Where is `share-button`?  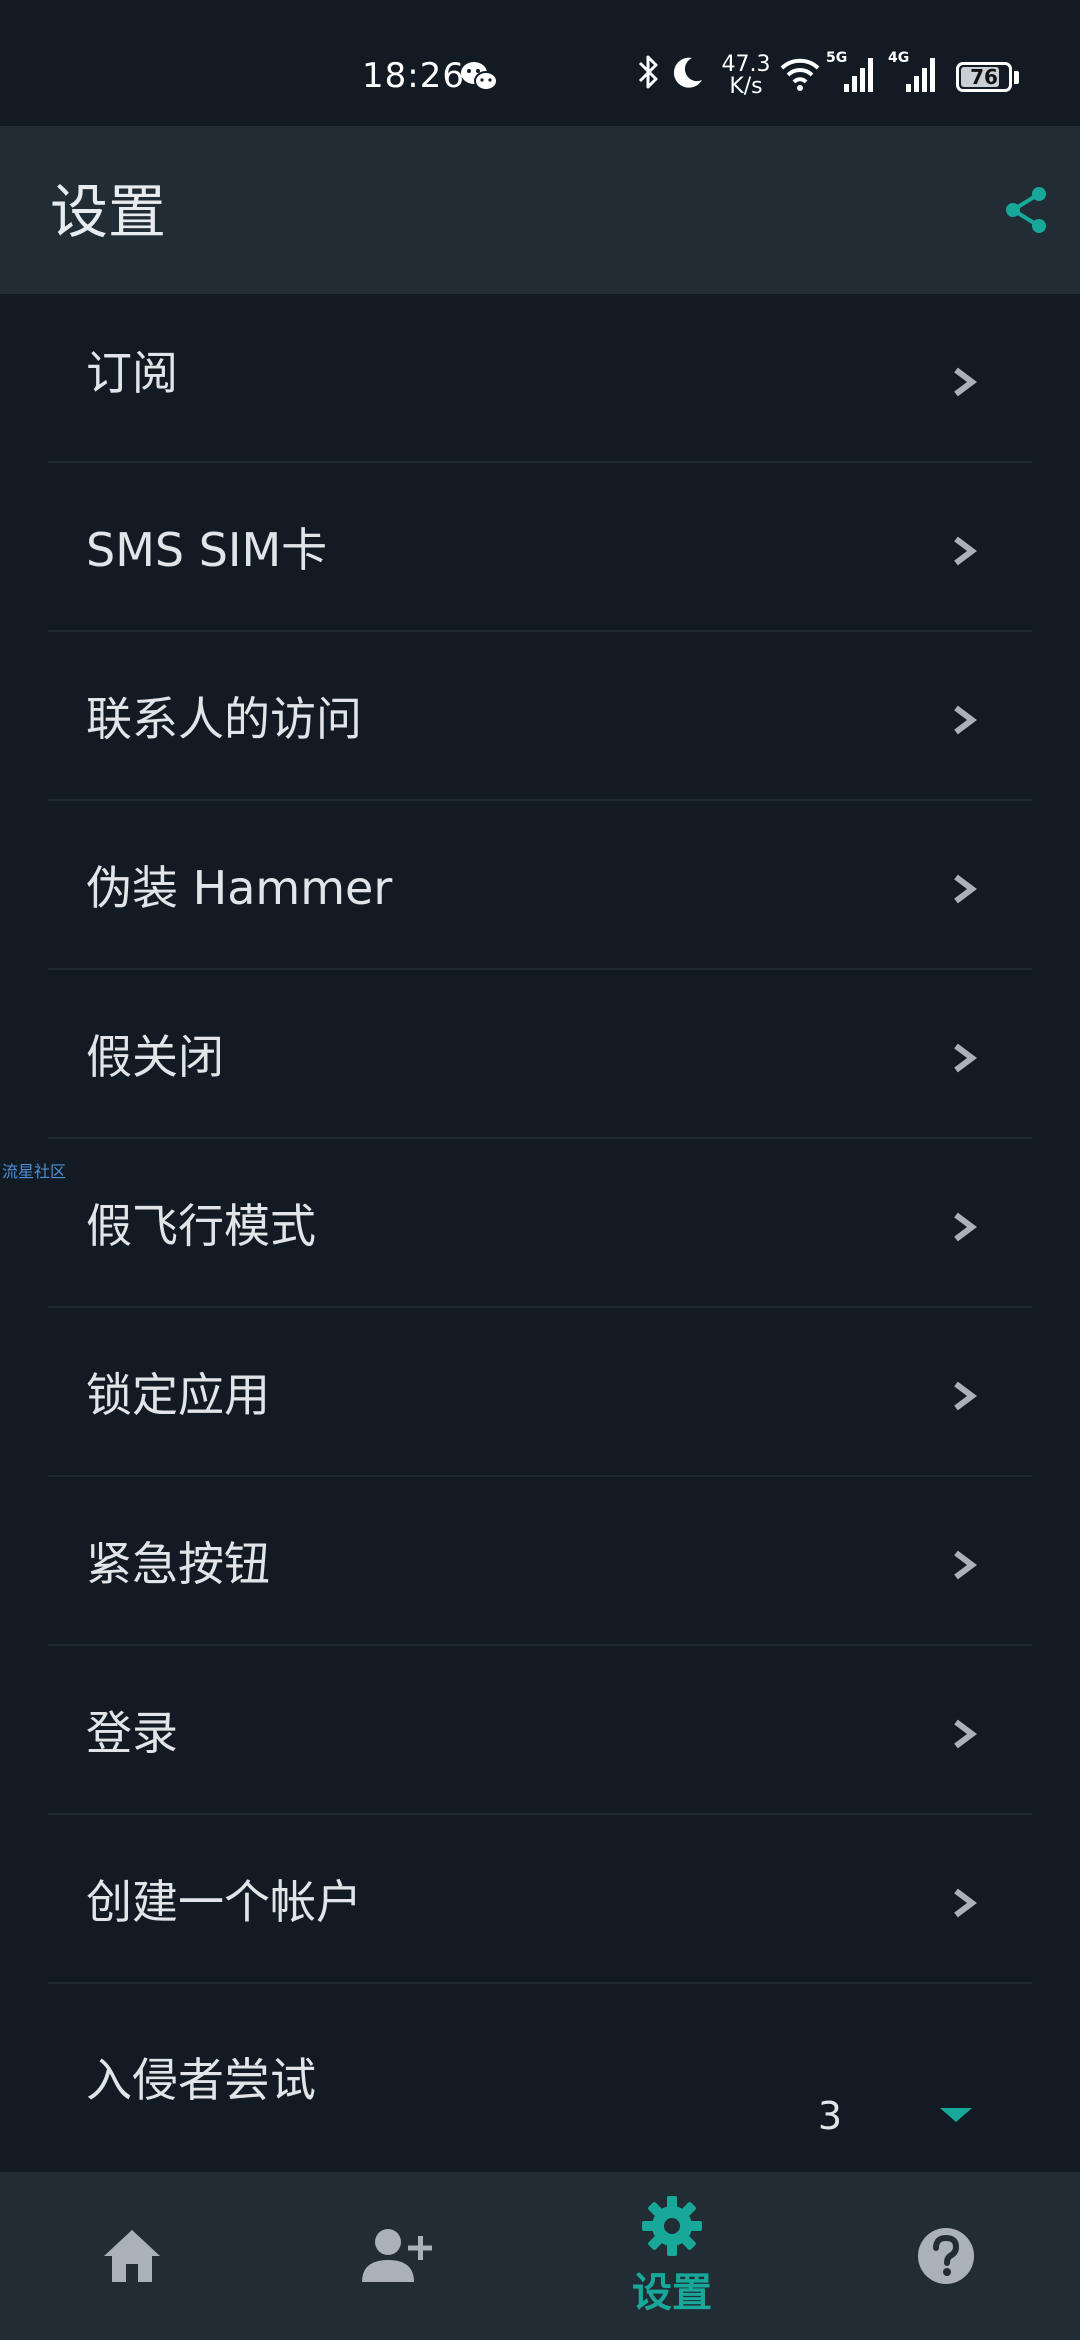 share-button is located at coordinates (1026, 210).